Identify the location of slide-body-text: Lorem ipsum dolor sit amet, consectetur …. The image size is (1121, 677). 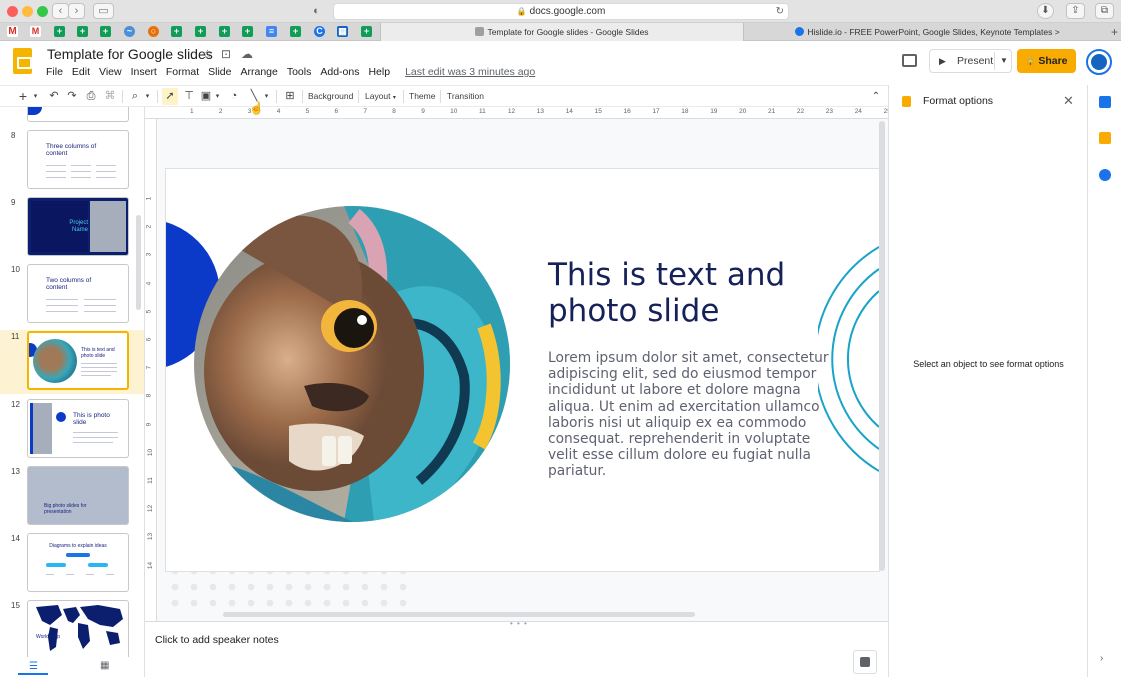
(693, 415).